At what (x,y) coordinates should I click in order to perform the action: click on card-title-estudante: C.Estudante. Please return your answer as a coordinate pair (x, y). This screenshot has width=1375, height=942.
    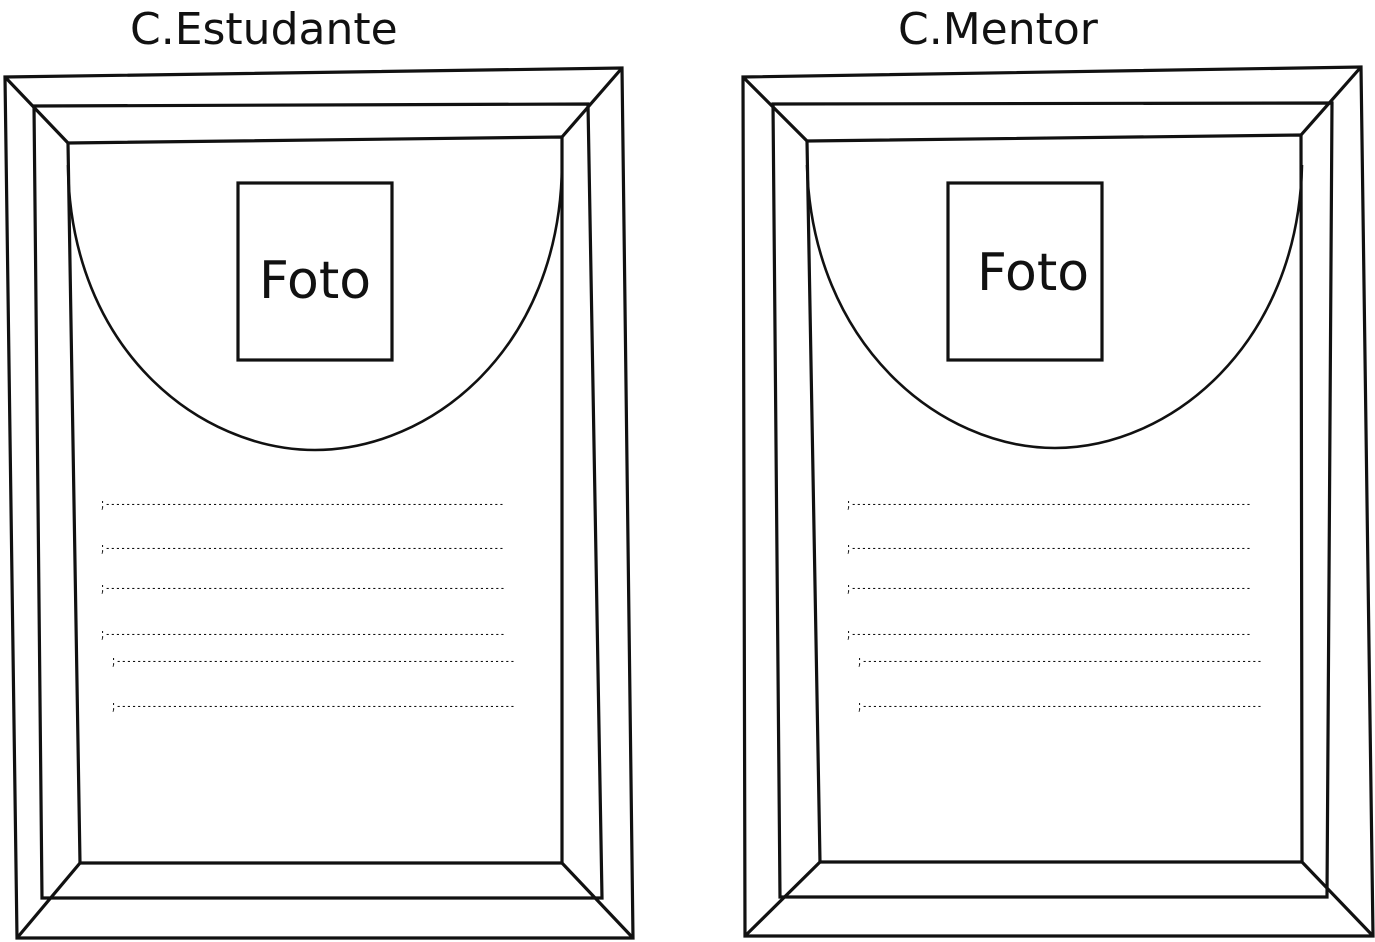
    Looking at the image, I should click on (264, 29).